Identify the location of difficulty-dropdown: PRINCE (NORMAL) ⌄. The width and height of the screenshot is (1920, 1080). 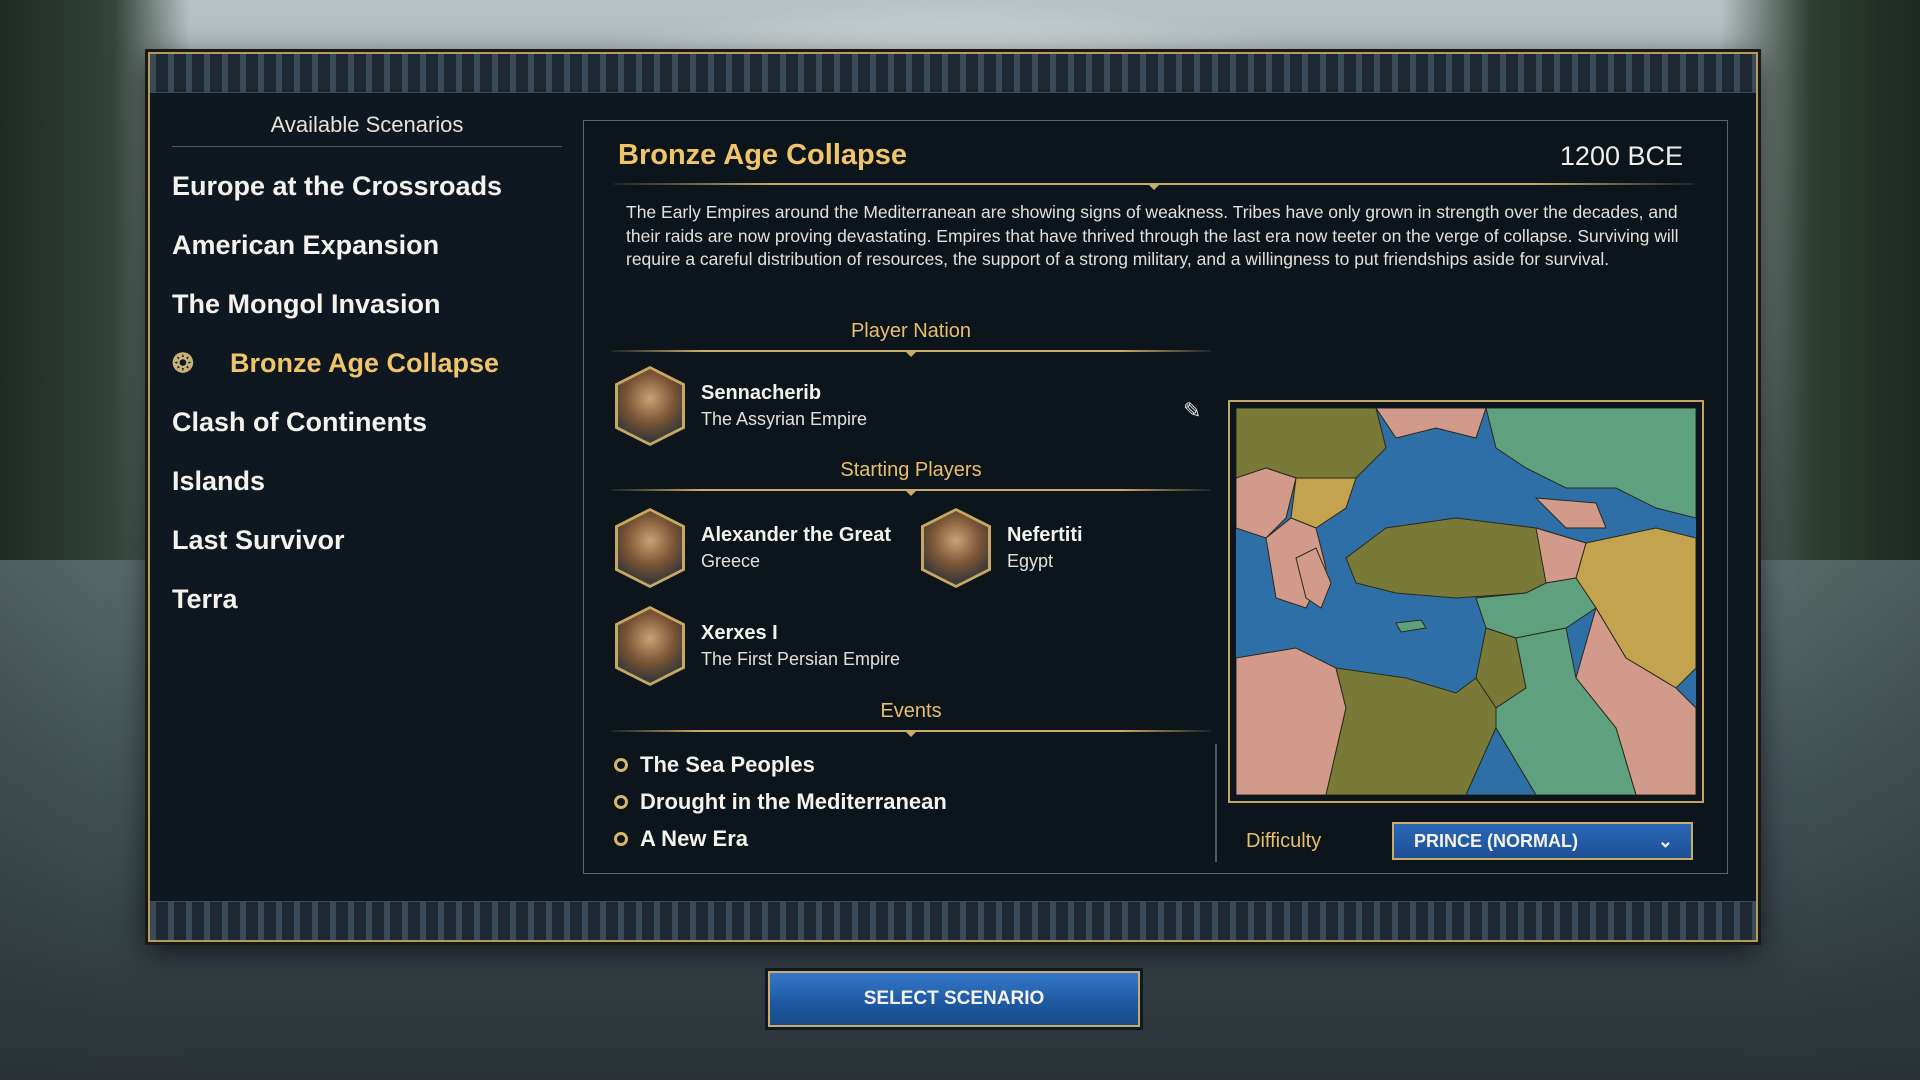
(1542, 841).